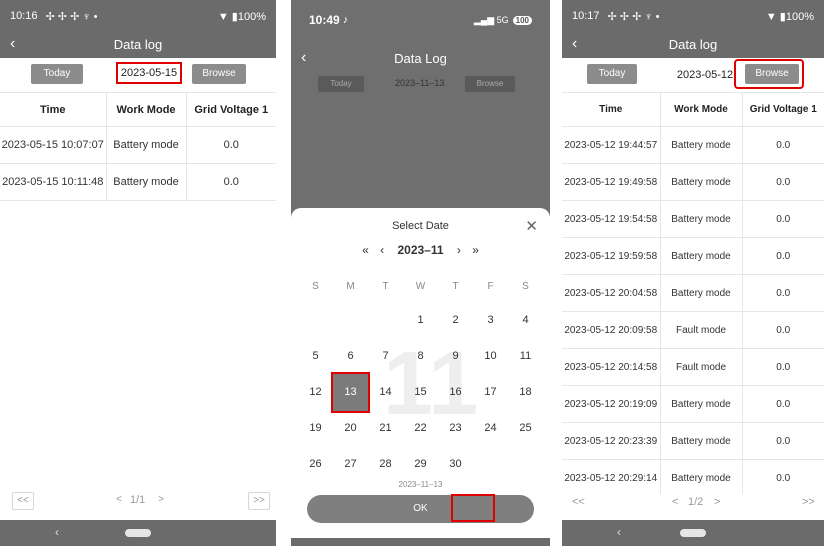  Describe the element at coordinates (315, 464) in the screenshot. I see `day-cell: 26` at that location.